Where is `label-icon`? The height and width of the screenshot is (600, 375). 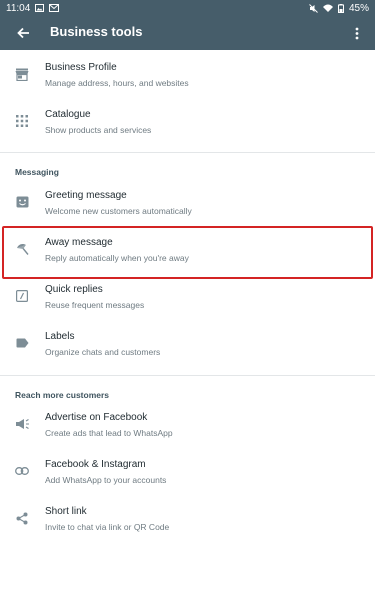 label-icon is located at coordinates (22, 343).